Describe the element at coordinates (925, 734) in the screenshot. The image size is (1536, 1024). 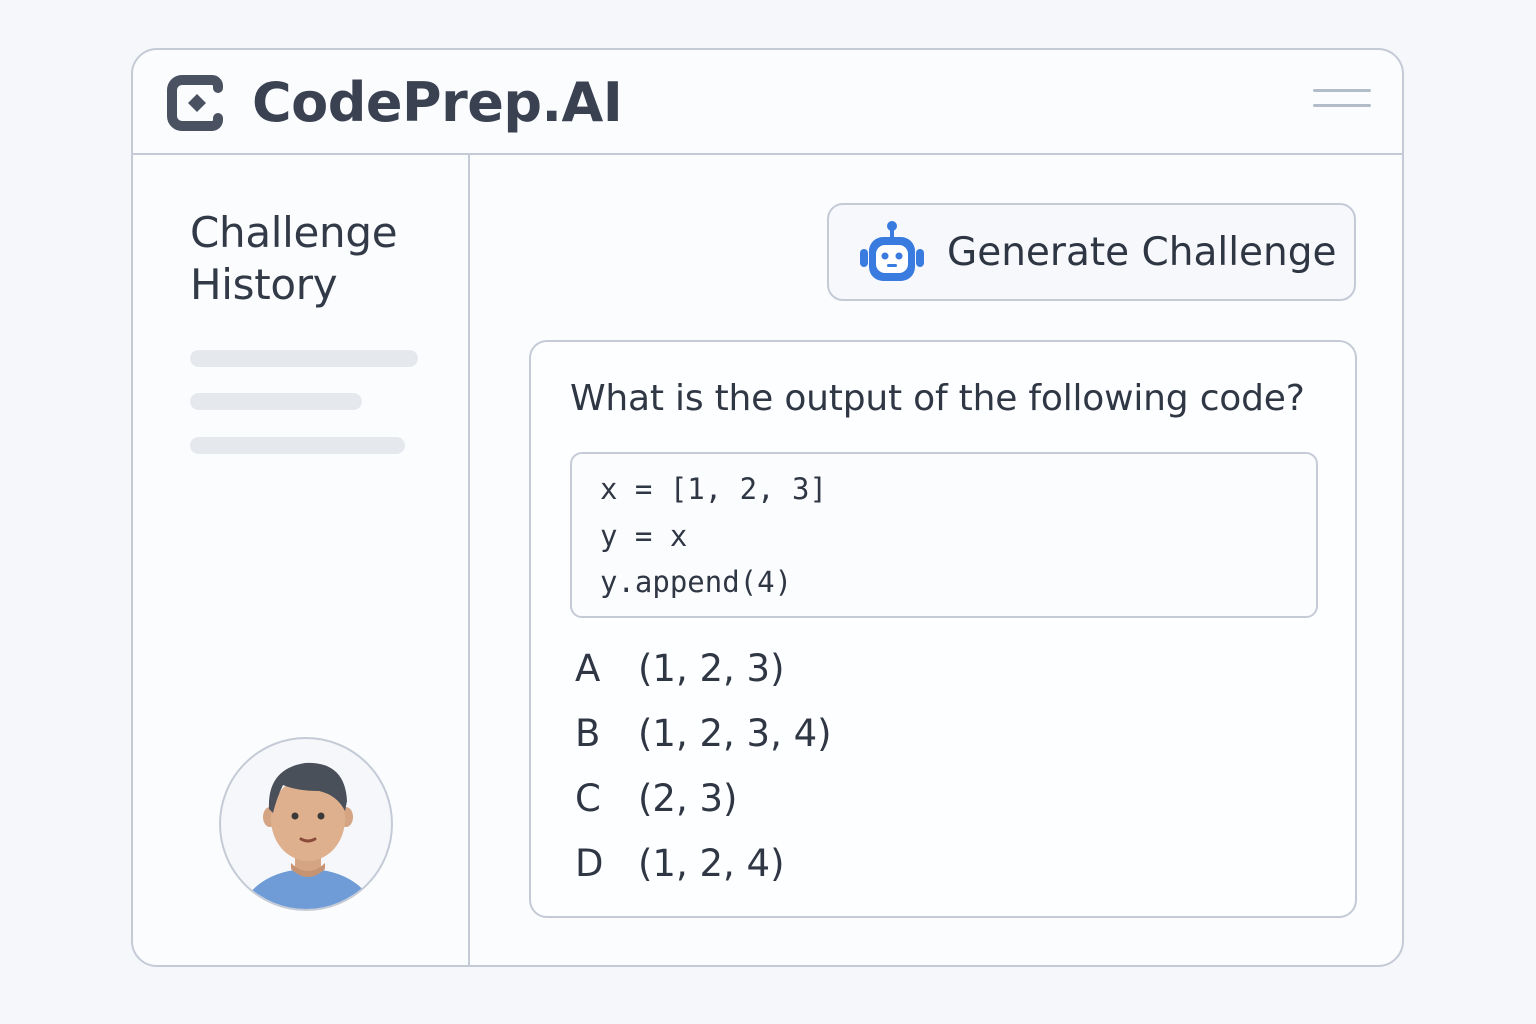
I see `answer-option-b: B (1, 2, 3, 4)` at that location.